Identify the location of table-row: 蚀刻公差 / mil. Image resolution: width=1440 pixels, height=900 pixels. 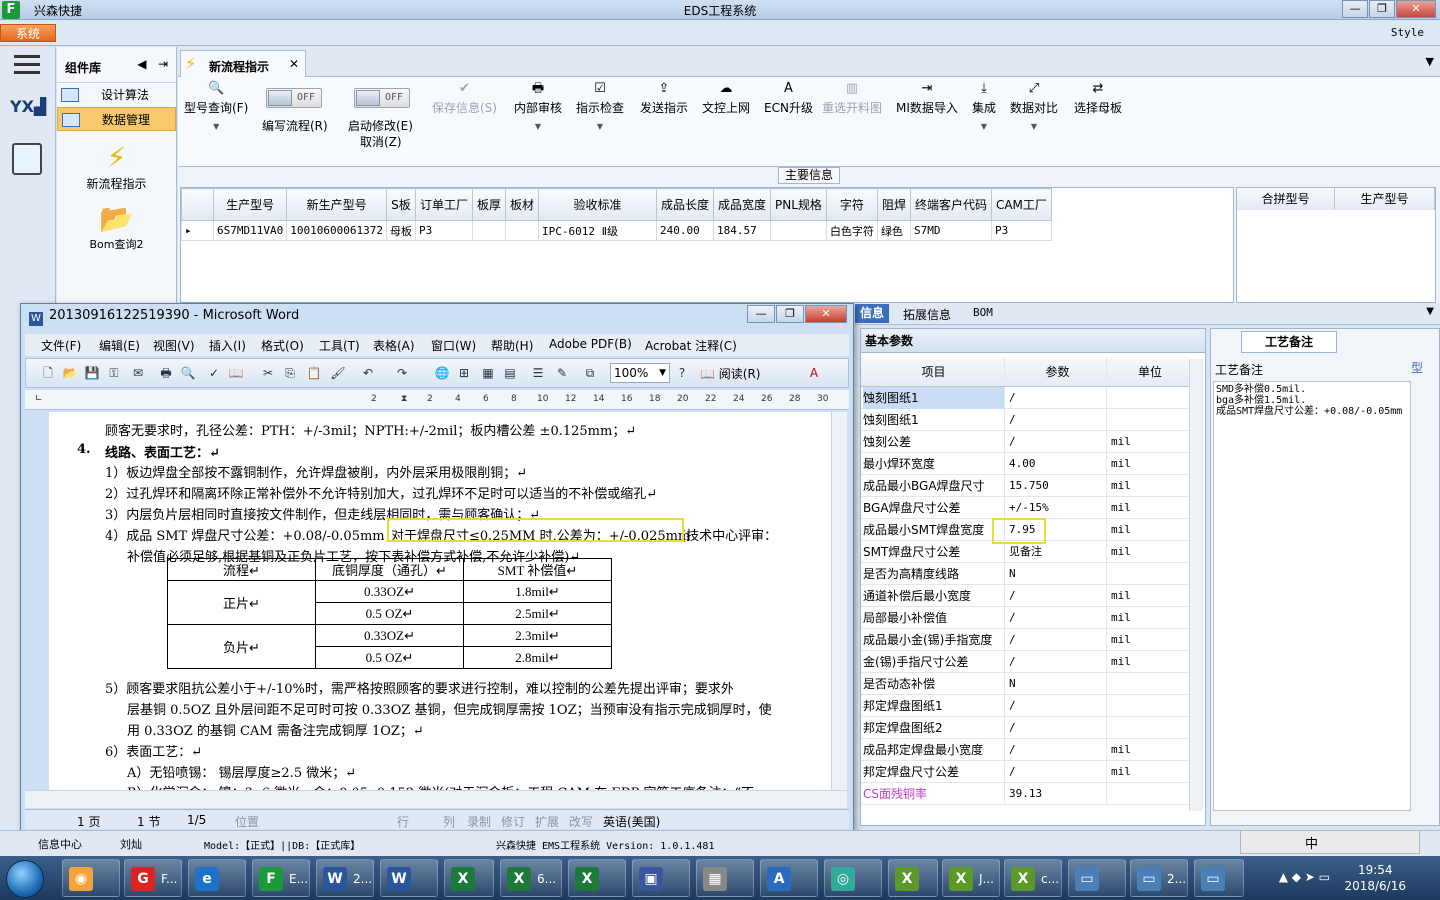
(1025, 442).